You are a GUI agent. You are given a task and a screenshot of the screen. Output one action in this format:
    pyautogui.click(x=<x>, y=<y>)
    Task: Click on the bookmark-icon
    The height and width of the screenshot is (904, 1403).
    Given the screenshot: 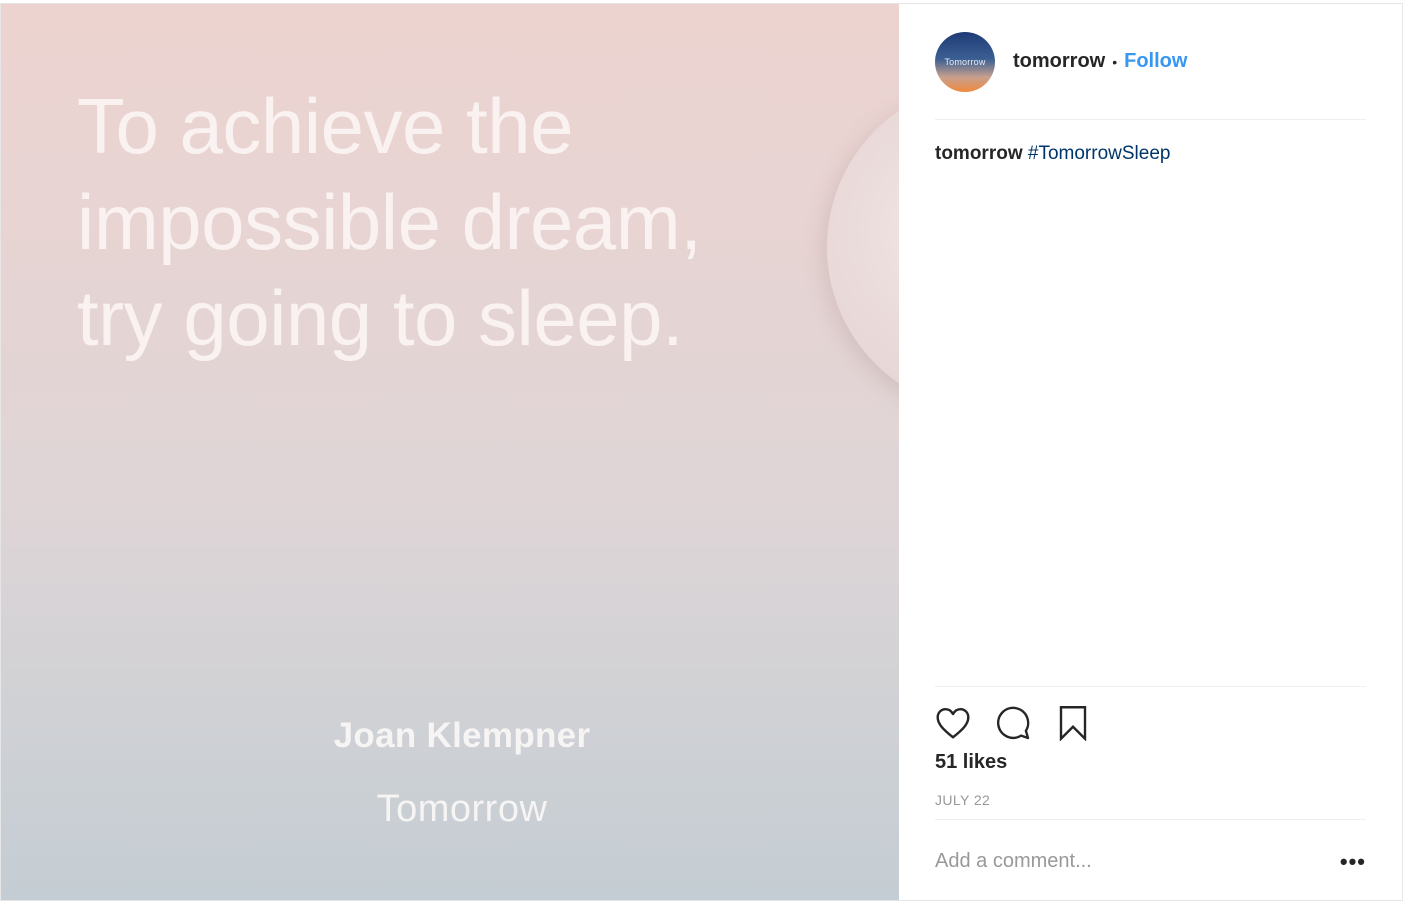 What is the action you would take?
    pyautogui.click(x=1073, y=723)
    